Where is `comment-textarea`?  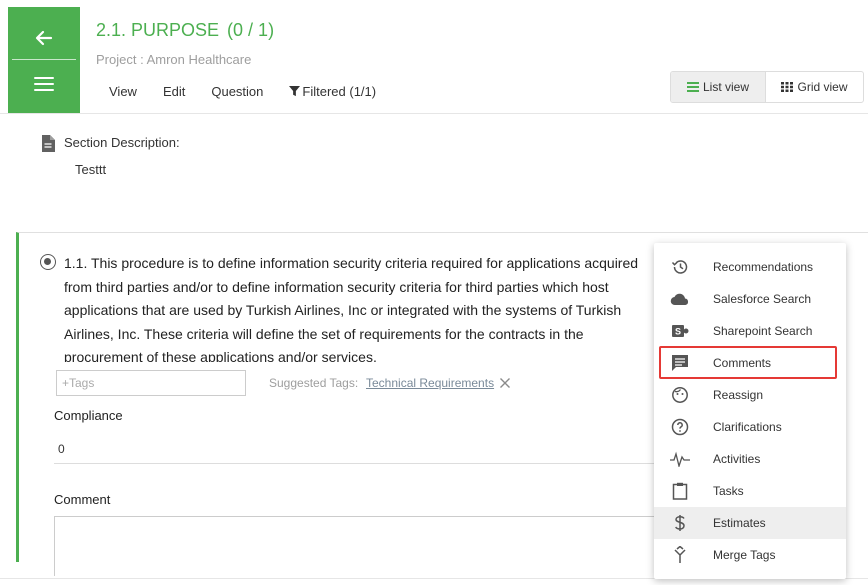
comment-textarea is located at coordinates (364, 546).